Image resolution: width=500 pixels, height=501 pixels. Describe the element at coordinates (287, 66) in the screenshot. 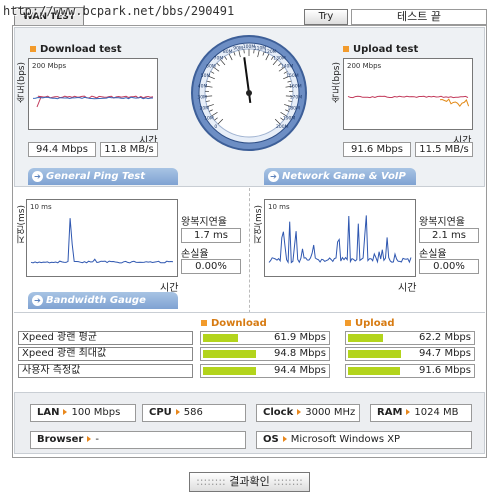

I see `gauge-scale-label: 140M` at that location.